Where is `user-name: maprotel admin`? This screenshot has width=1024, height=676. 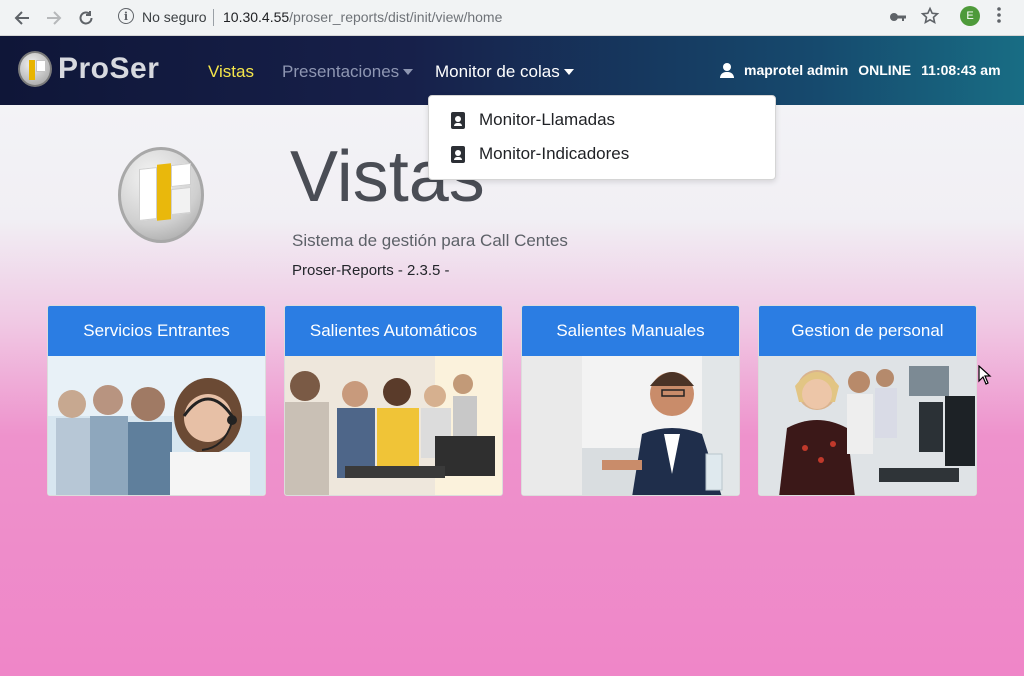
user-name: maprotel admin is located at coordinates (796, 70).